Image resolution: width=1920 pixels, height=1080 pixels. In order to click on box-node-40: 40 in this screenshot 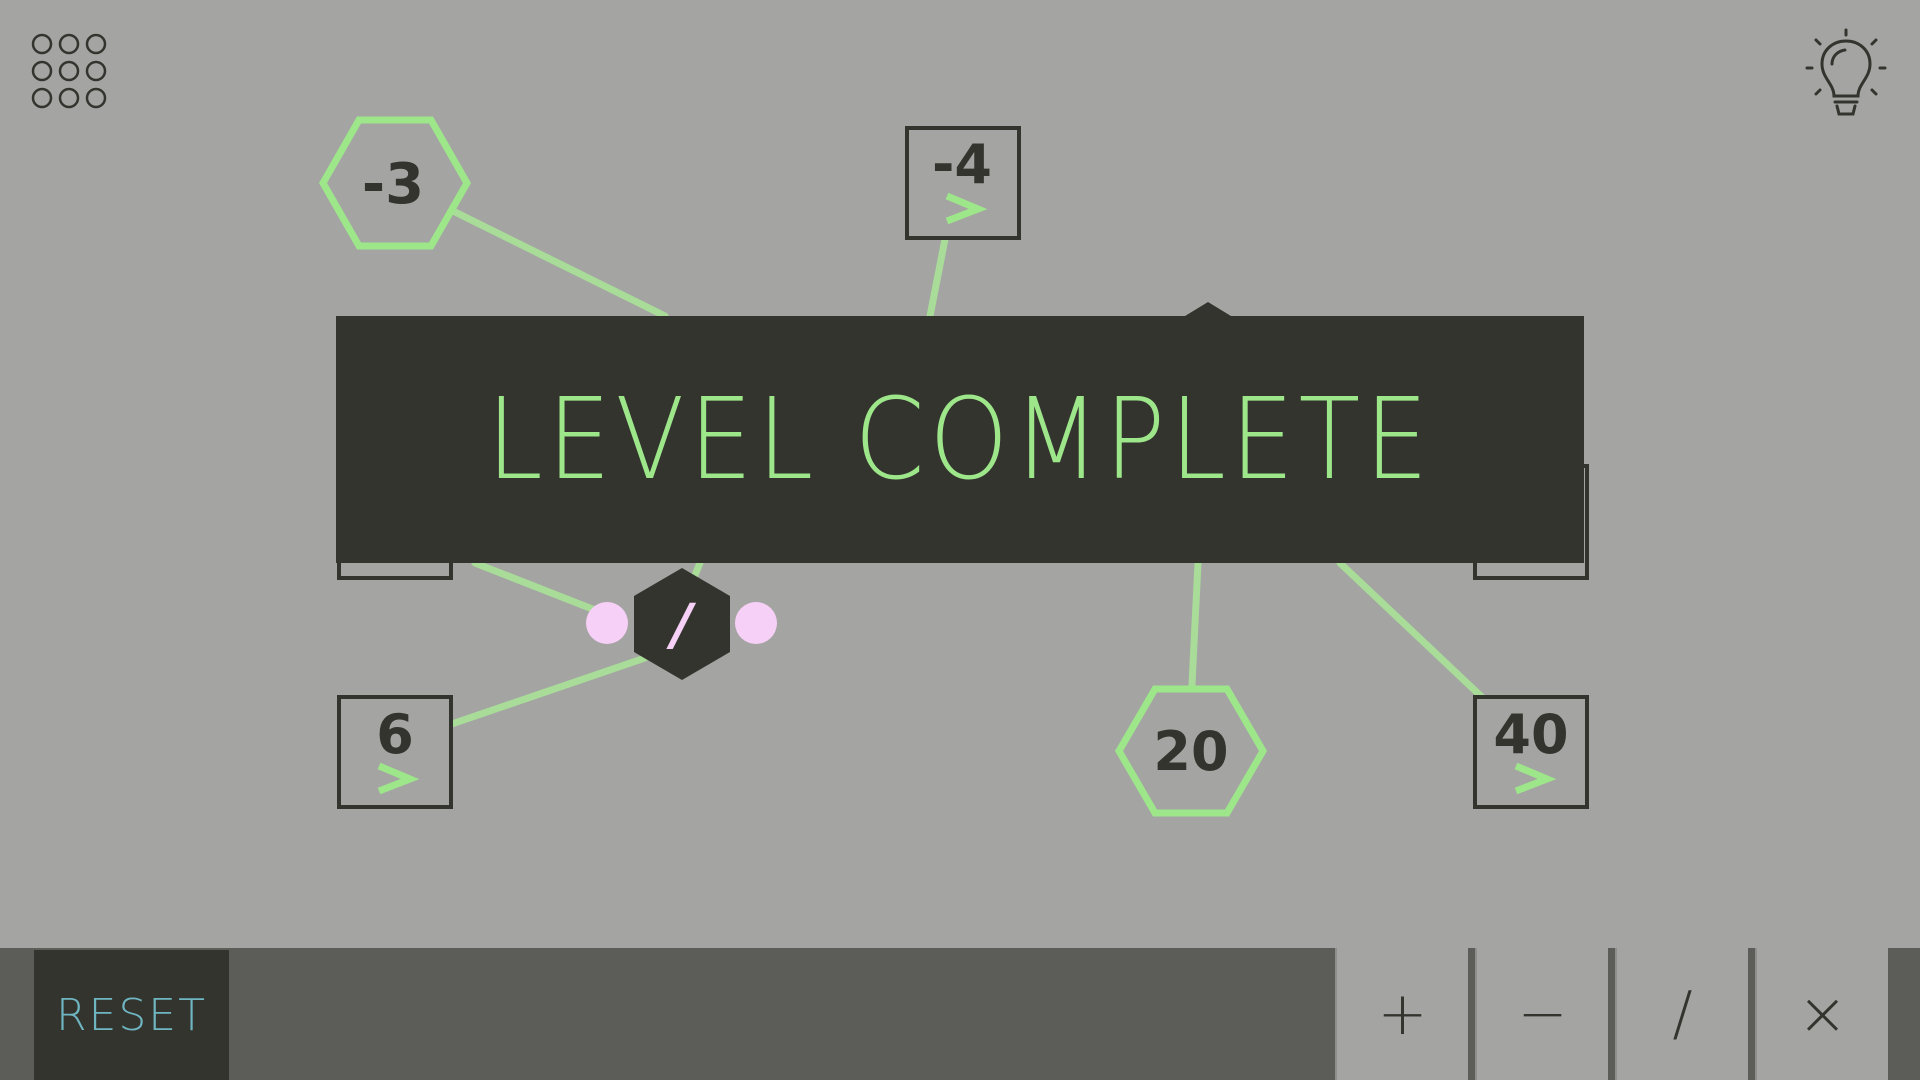, I will do `click(1531, 752)`.